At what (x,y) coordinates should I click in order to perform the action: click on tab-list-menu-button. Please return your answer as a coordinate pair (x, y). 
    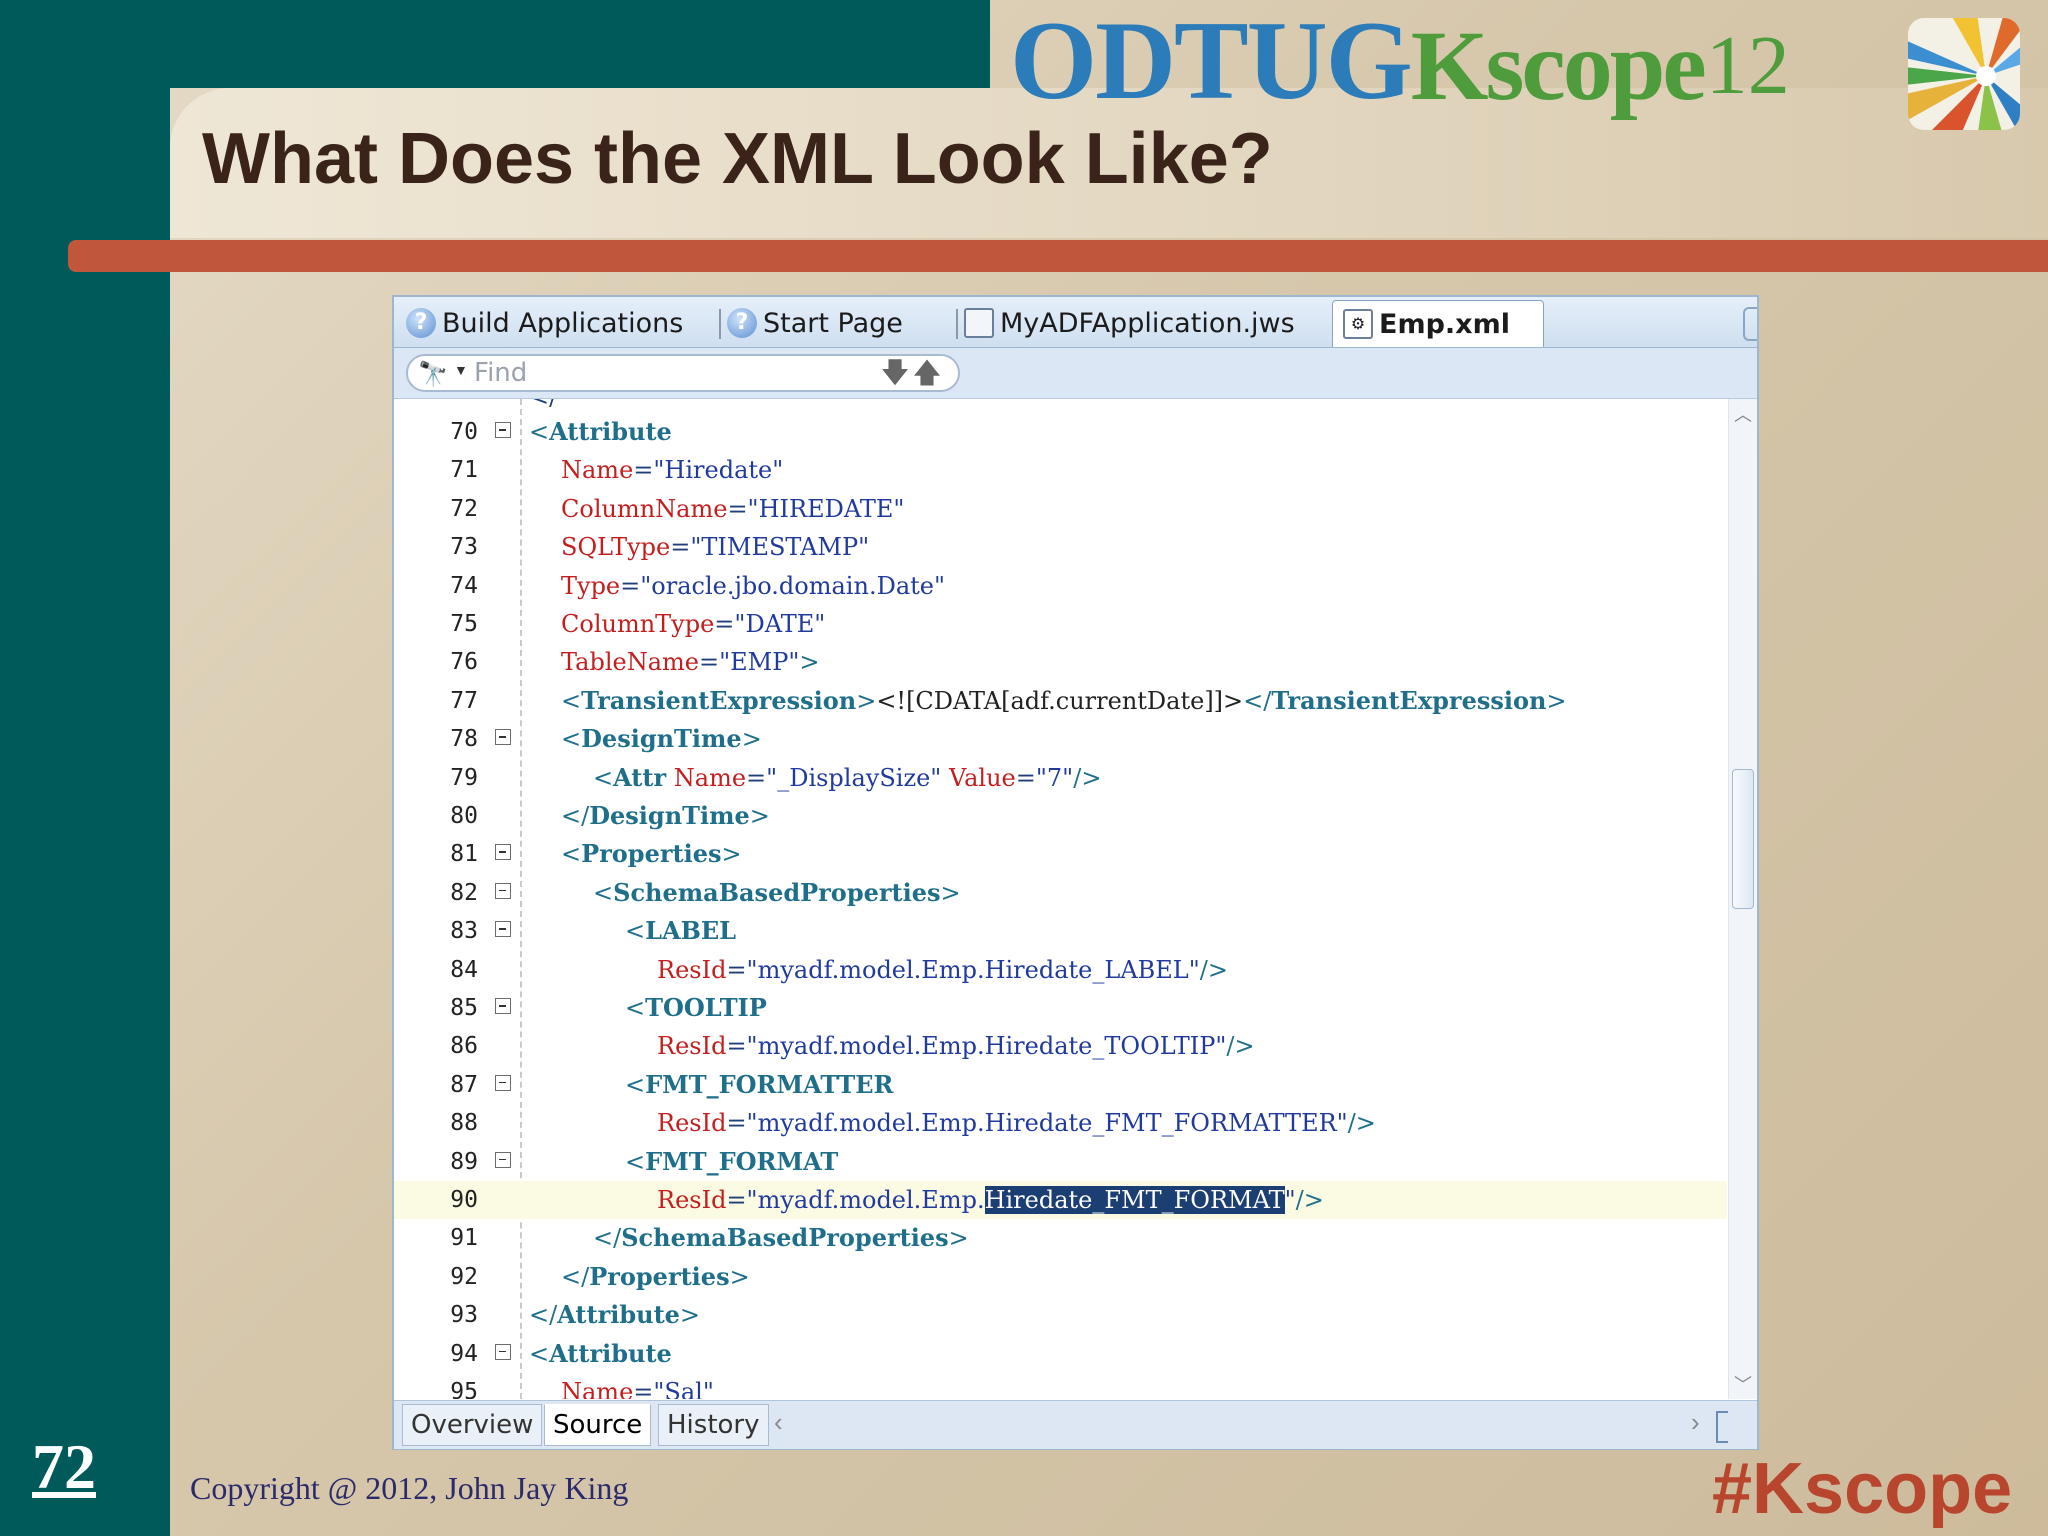
    Looking at the image, I should click on (1750, 324).